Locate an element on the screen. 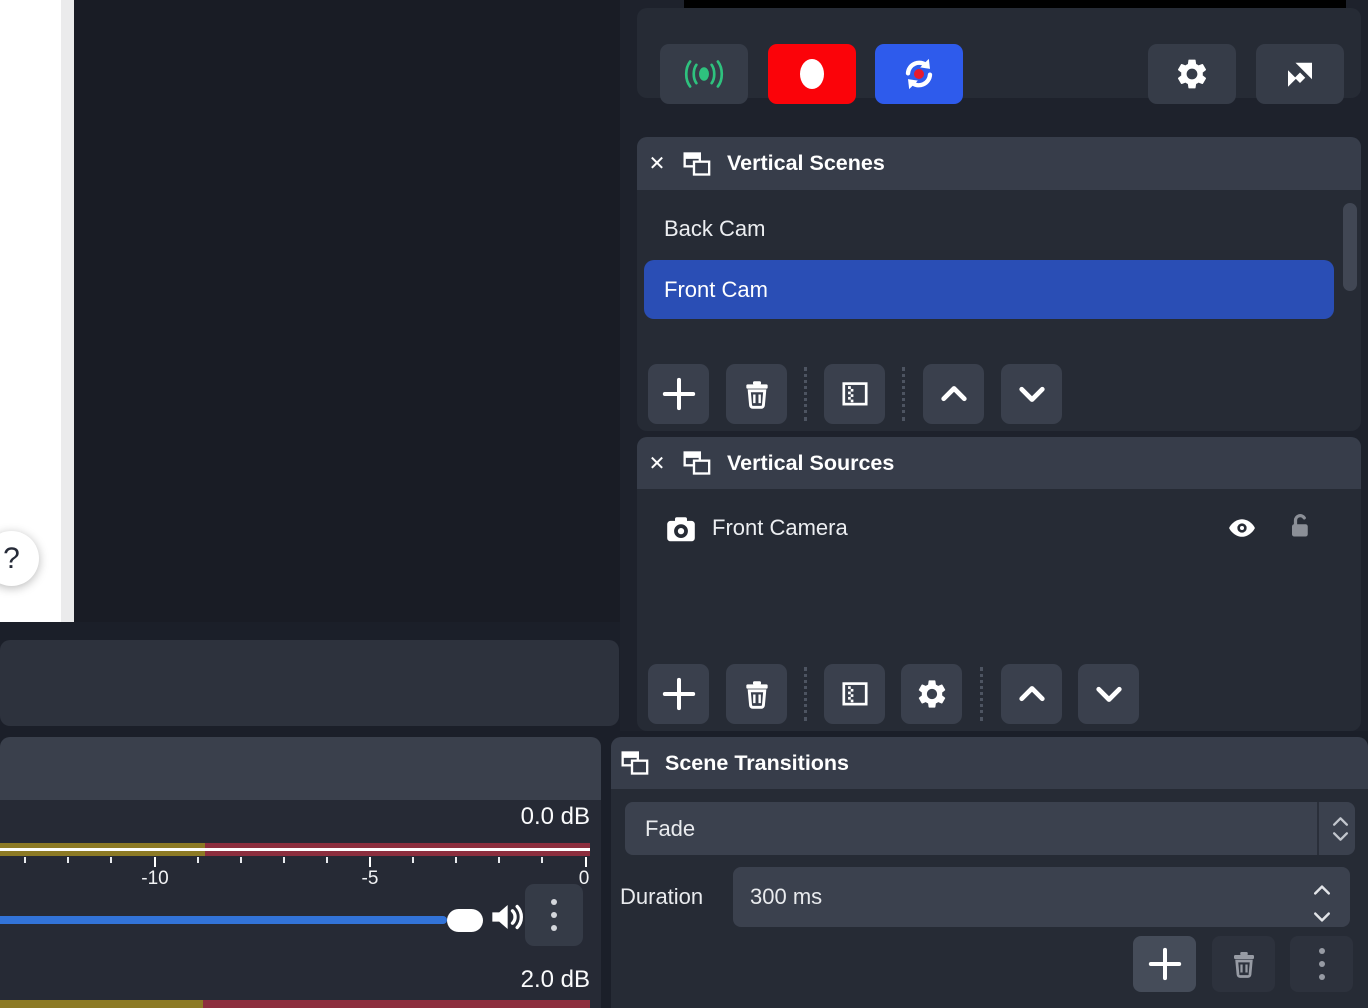  broadcast-icon is located at coordinates (704, 74).